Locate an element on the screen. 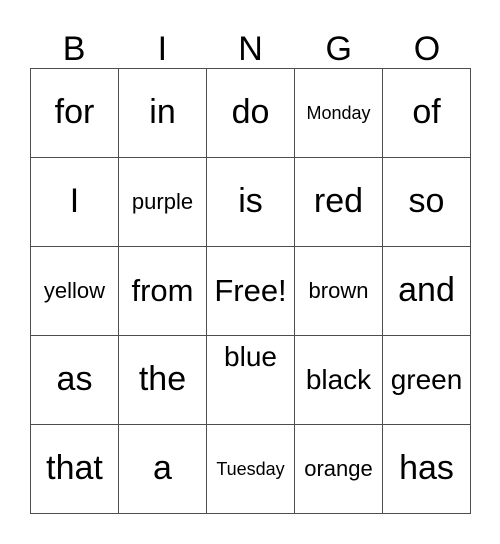  bingo-cell-label: black is located at coordinates (338, 380).